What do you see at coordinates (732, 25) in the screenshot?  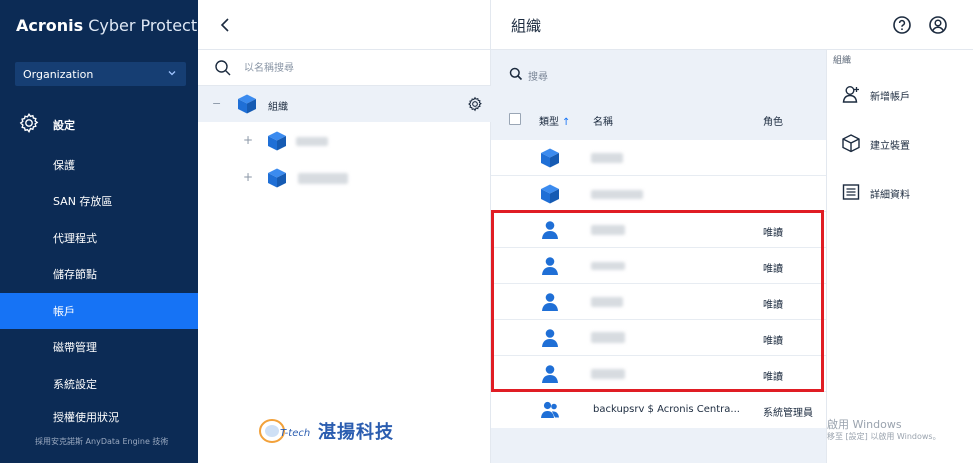 I see `main-header: 組織` at bounding box center [732, 25].